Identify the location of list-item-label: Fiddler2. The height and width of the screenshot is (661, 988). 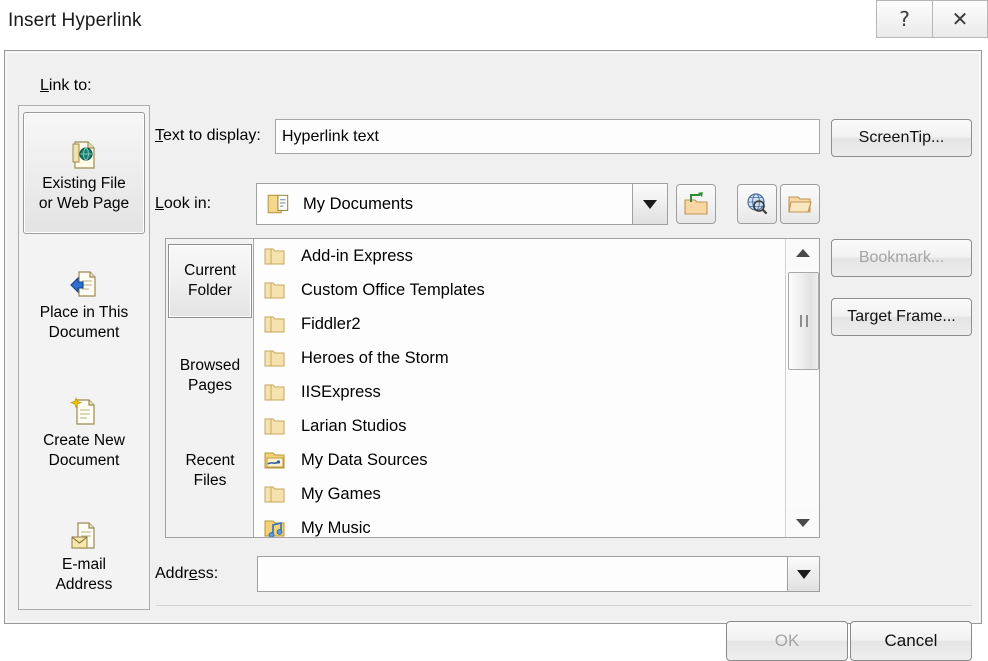
(331, 323).